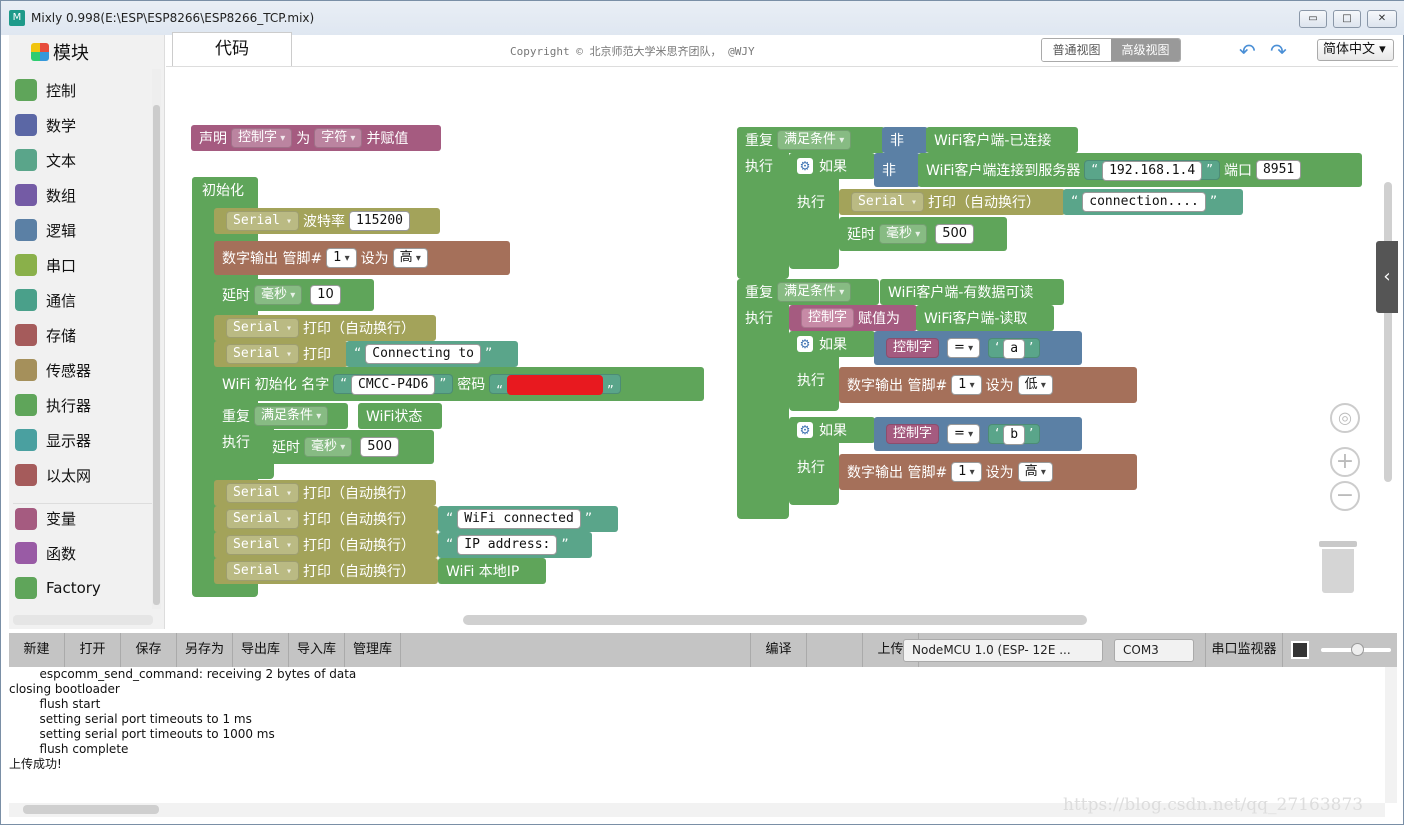 The height and width of the screenshot is (825, 1404). I want to click on slider-handle, so click(1357, 649).